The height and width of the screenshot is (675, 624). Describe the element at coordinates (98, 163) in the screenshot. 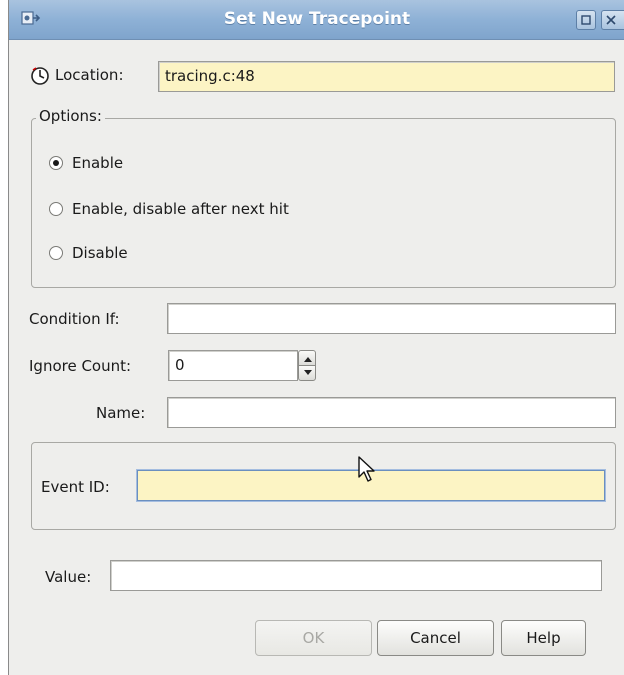

I see `radio-enable-label: Enable` at that location.